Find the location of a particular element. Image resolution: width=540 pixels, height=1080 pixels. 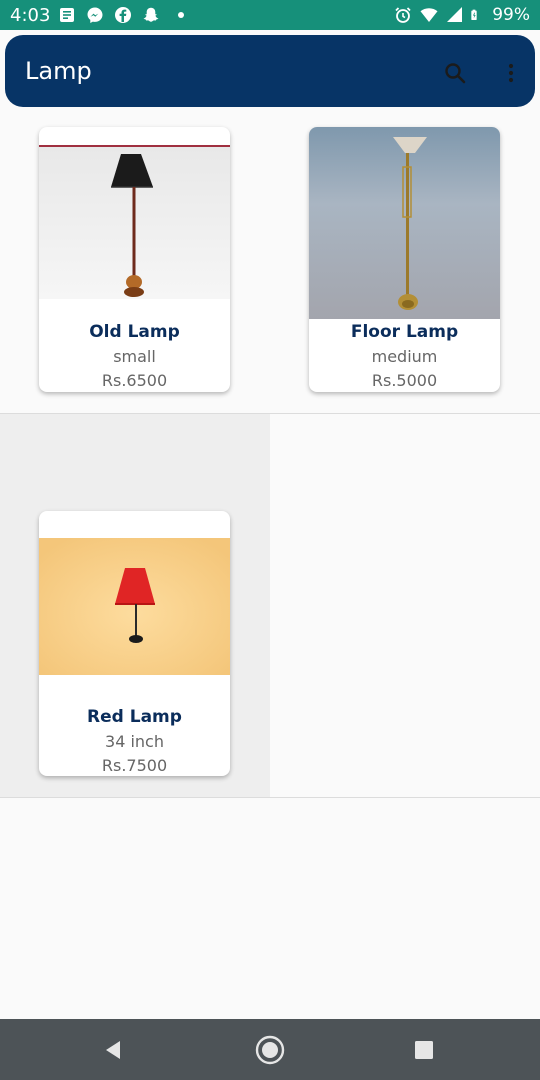

product-price: Rs.6500 is located at coordinates (134, 380).